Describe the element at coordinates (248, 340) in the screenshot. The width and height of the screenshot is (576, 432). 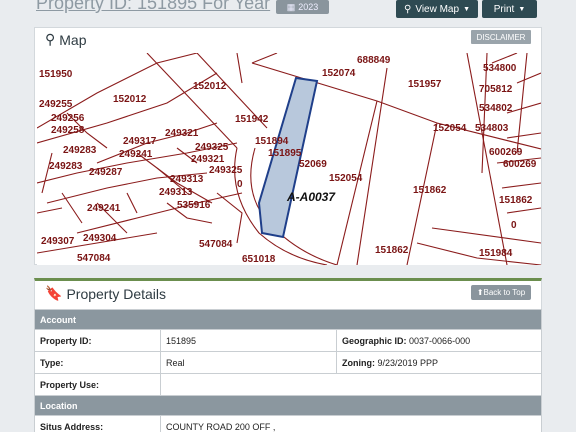
I see `property-id-value: 151895` at that location.